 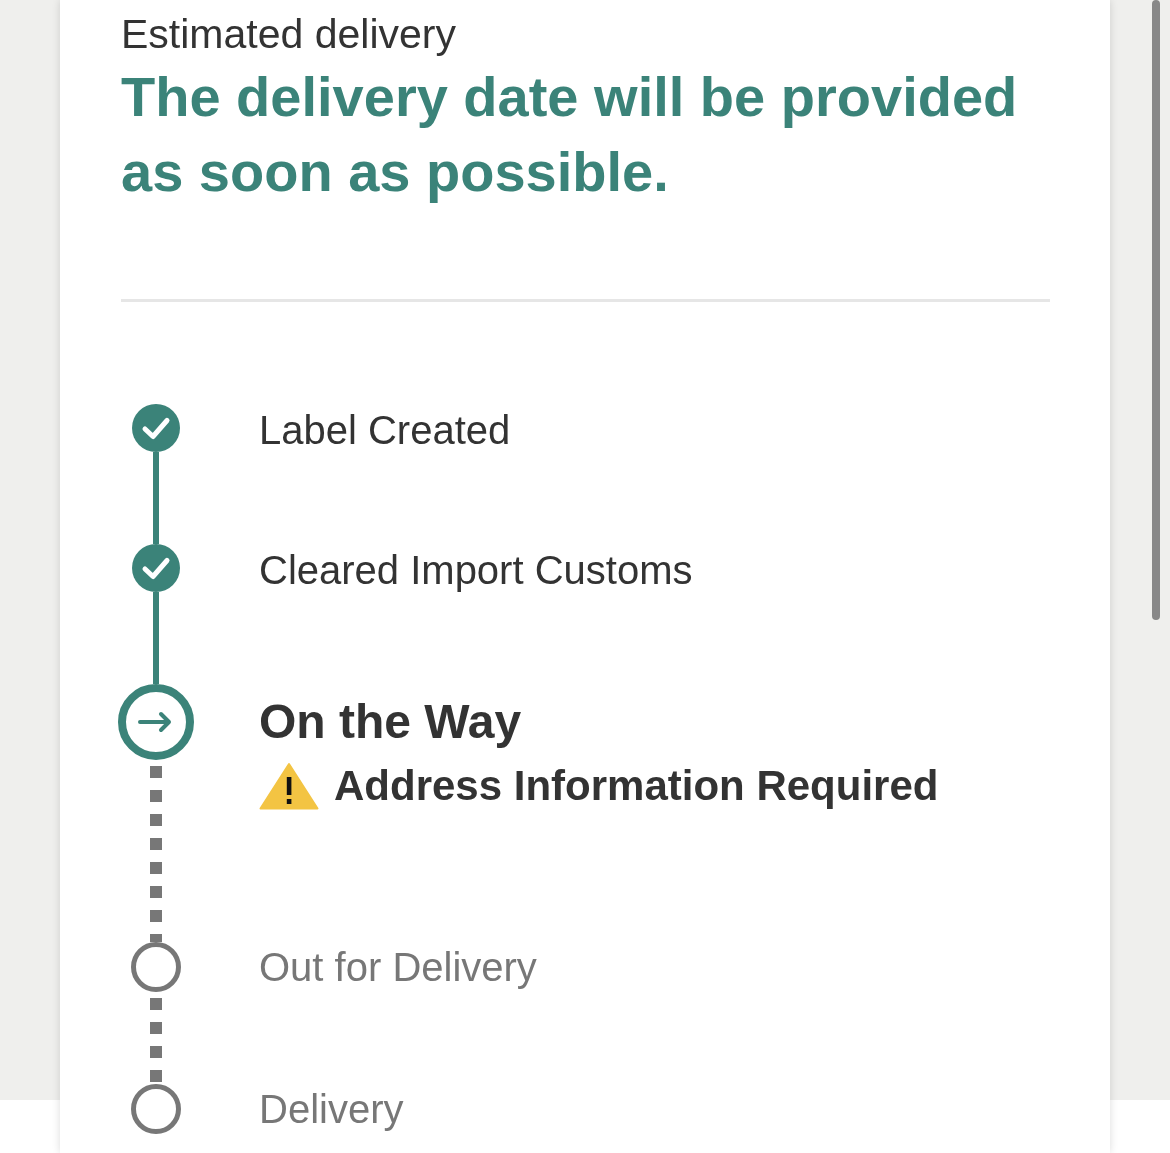 What do you see at coordinates (1156, 310) in the screenshot?
I see `scrollbar-thumb` at bounding box center [1156, 310].